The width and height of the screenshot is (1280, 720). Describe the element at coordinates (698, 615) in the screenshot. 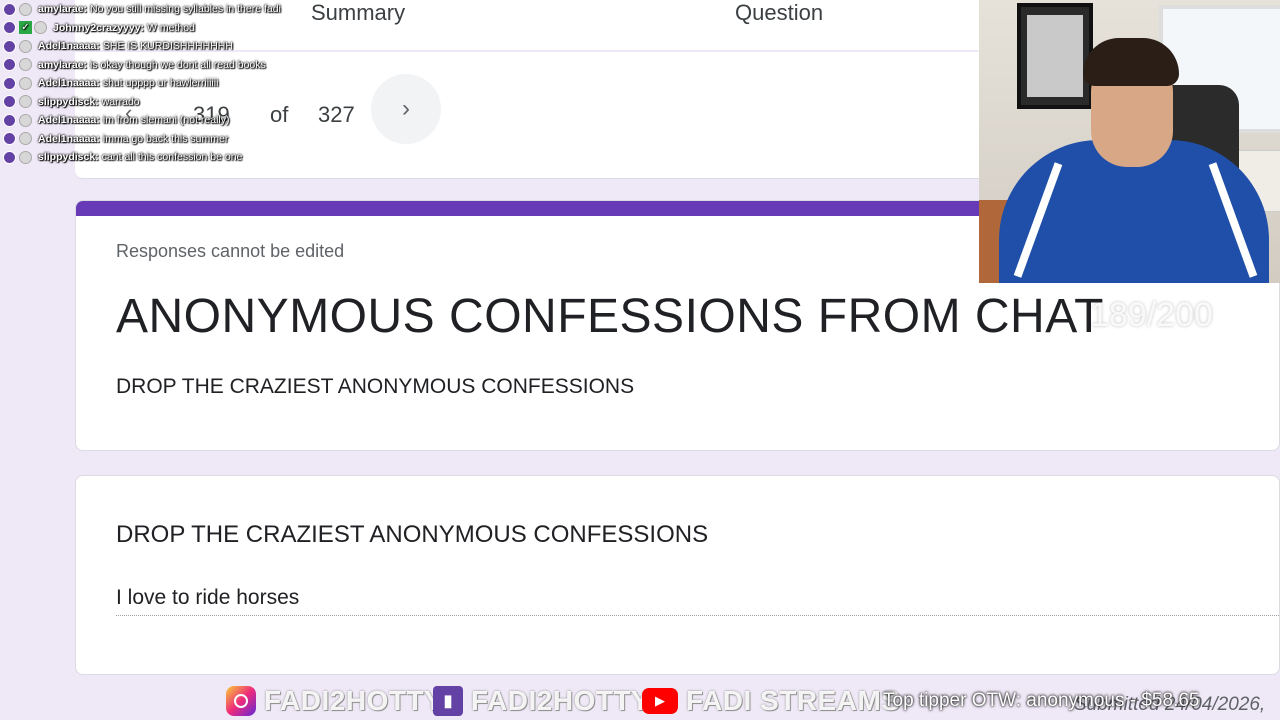

I see `answer-underline` at that location.